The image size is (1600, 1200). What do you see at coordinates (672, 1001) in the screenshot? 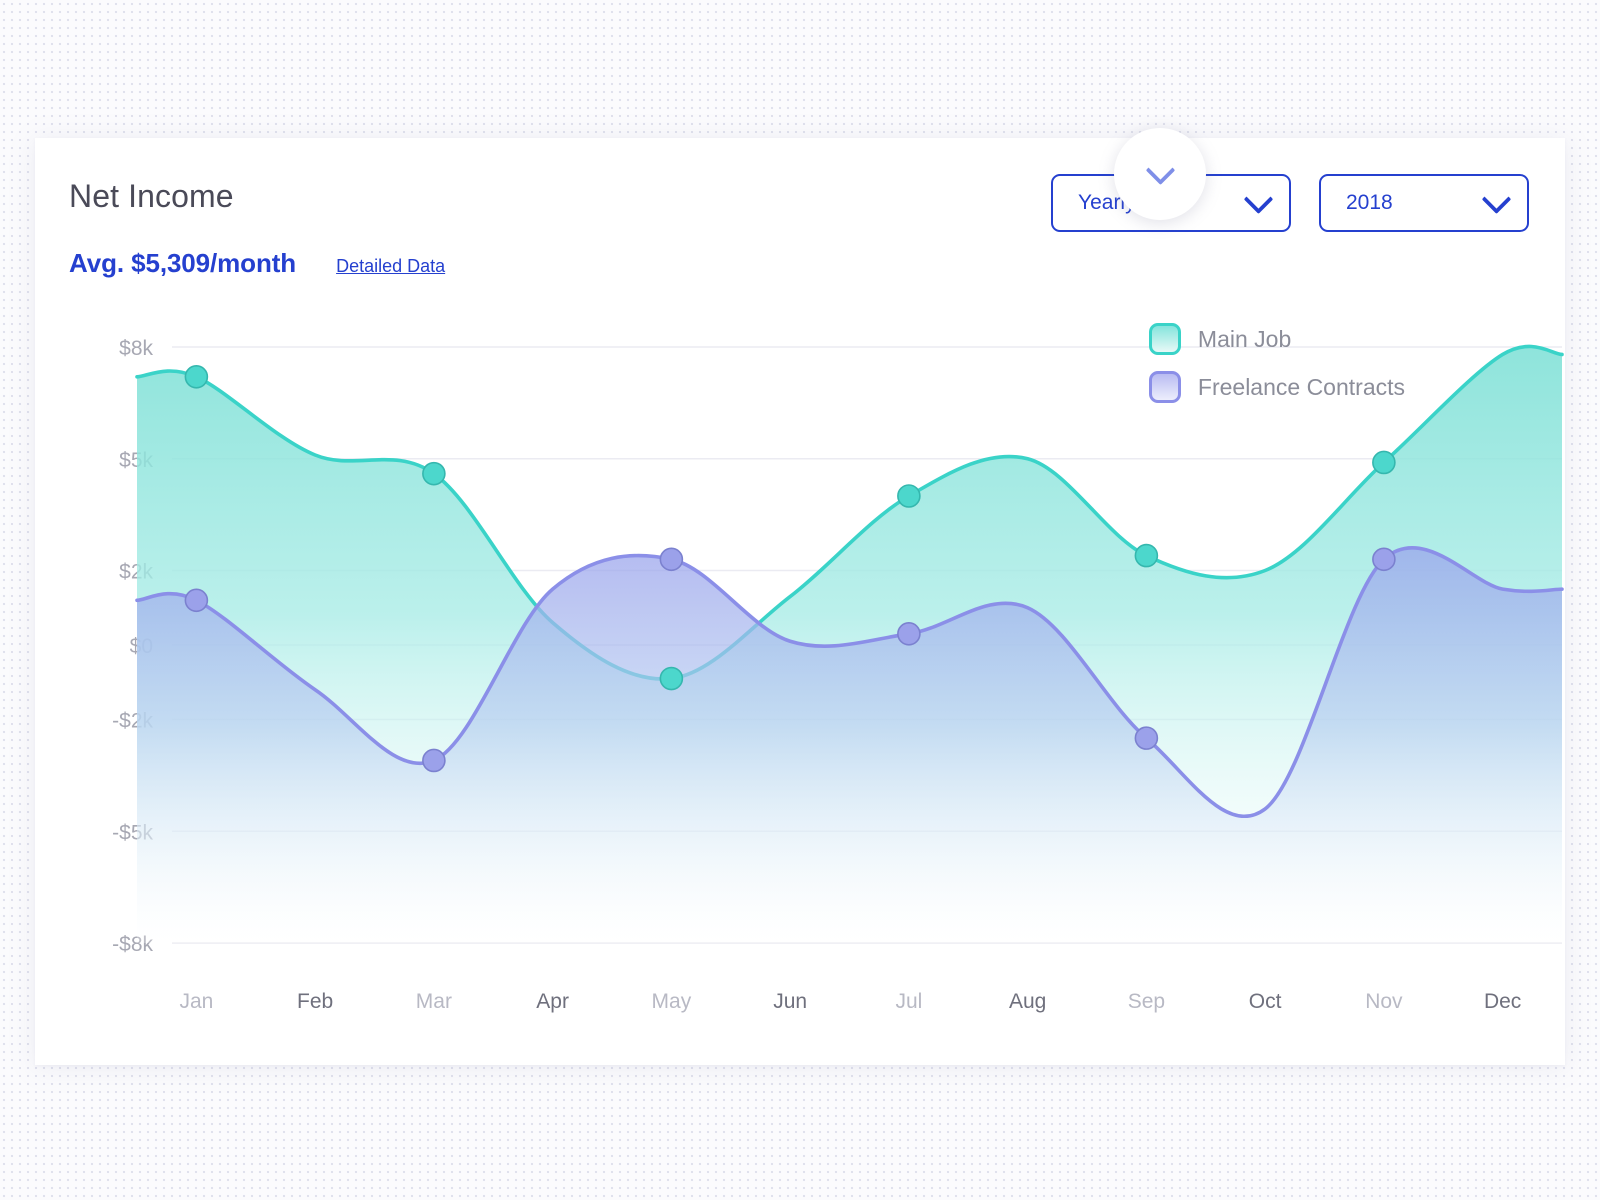
I see `x-axis-tick-label: May` at bounding box center [672, 1001].